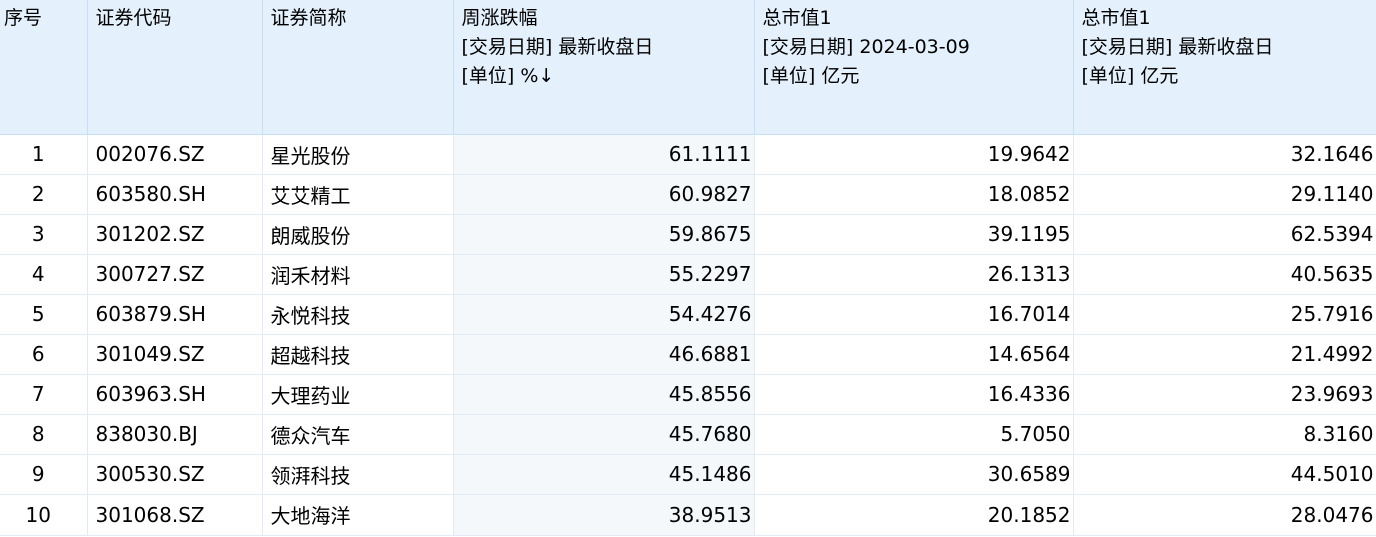 Image resolution: width=1376 pixels, height=537 pixels. What do you see at coordinates (175, 515) in the screenshot?
I see `security-code: 301068.SZ` at bounding box center [175, 515].